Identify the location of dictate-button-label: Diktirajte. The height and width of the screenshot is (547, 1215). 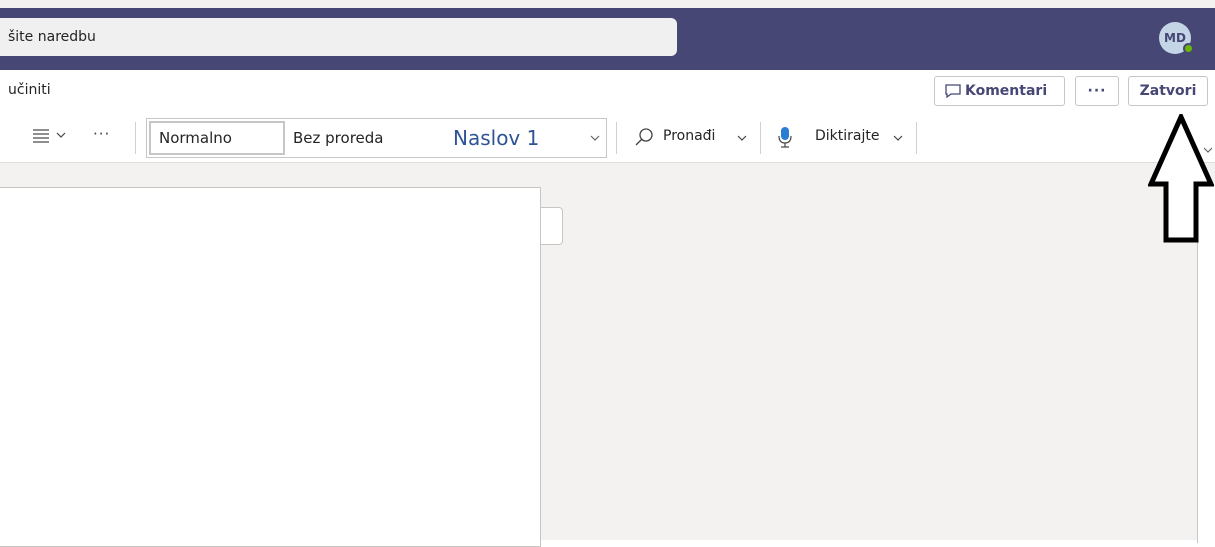
(847, 136).